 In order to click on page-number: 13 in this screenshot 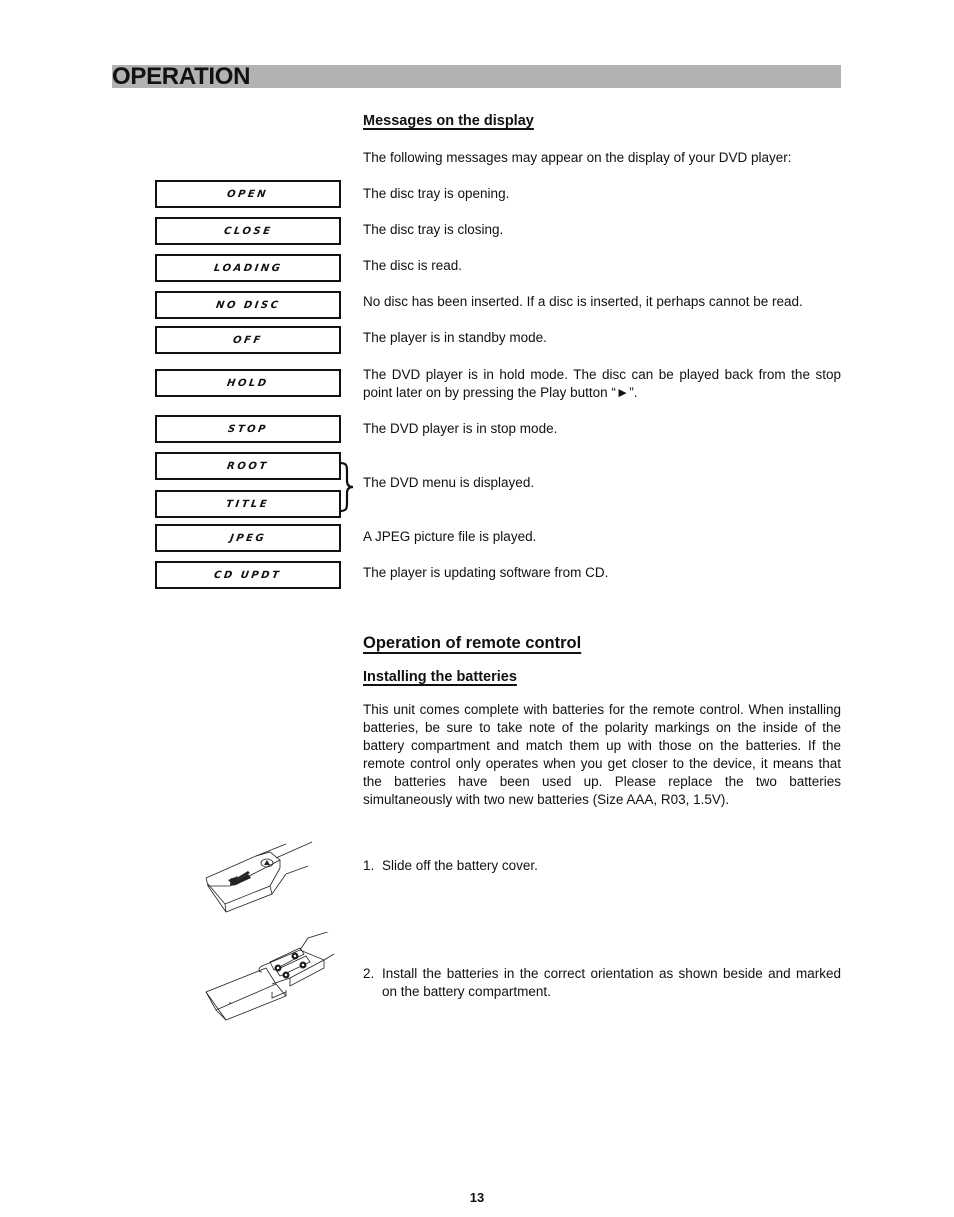, I will do `click(477, 1197)`.